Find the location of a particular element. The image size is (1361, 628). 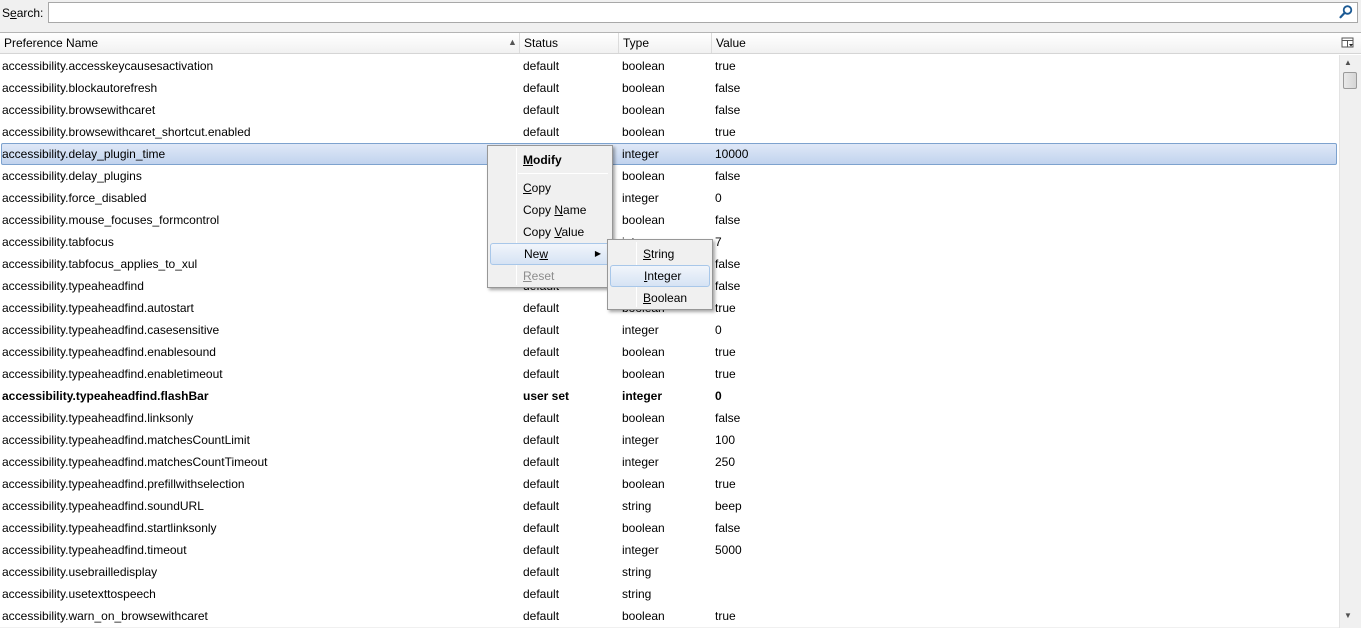

submenu-item-integer-label: Integer is located at coordinates (663, 276).